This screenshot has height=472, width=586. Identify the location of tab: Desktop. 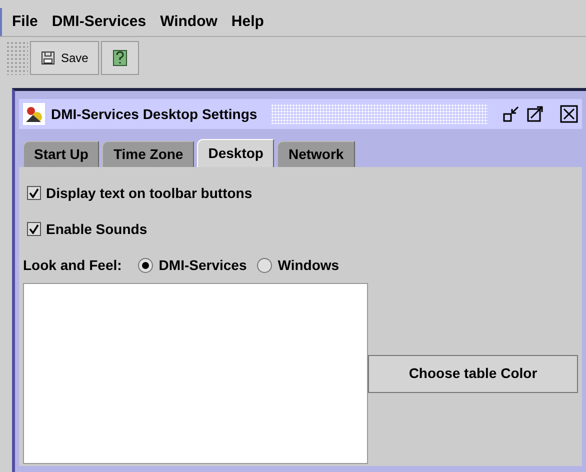
(235, 153).